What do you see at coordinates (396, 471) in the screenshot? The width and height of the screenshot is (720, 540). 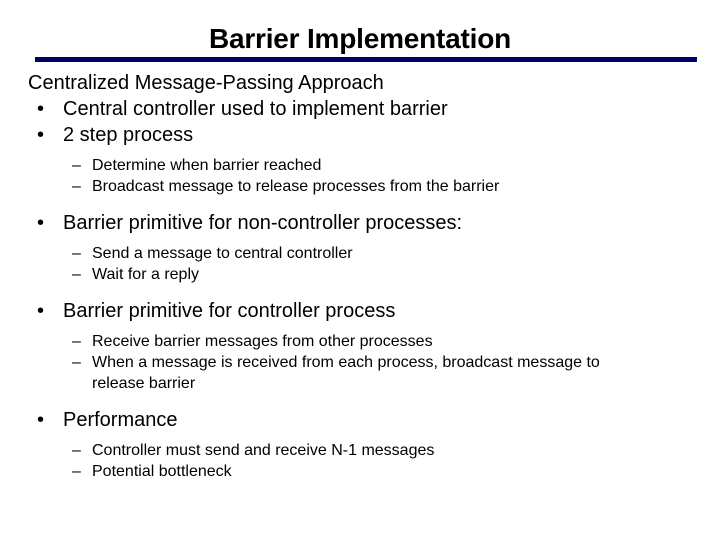 I see `subbullet-item-potential-bottleneck: – Potential bottleneck` at bounding box center [396, 471].